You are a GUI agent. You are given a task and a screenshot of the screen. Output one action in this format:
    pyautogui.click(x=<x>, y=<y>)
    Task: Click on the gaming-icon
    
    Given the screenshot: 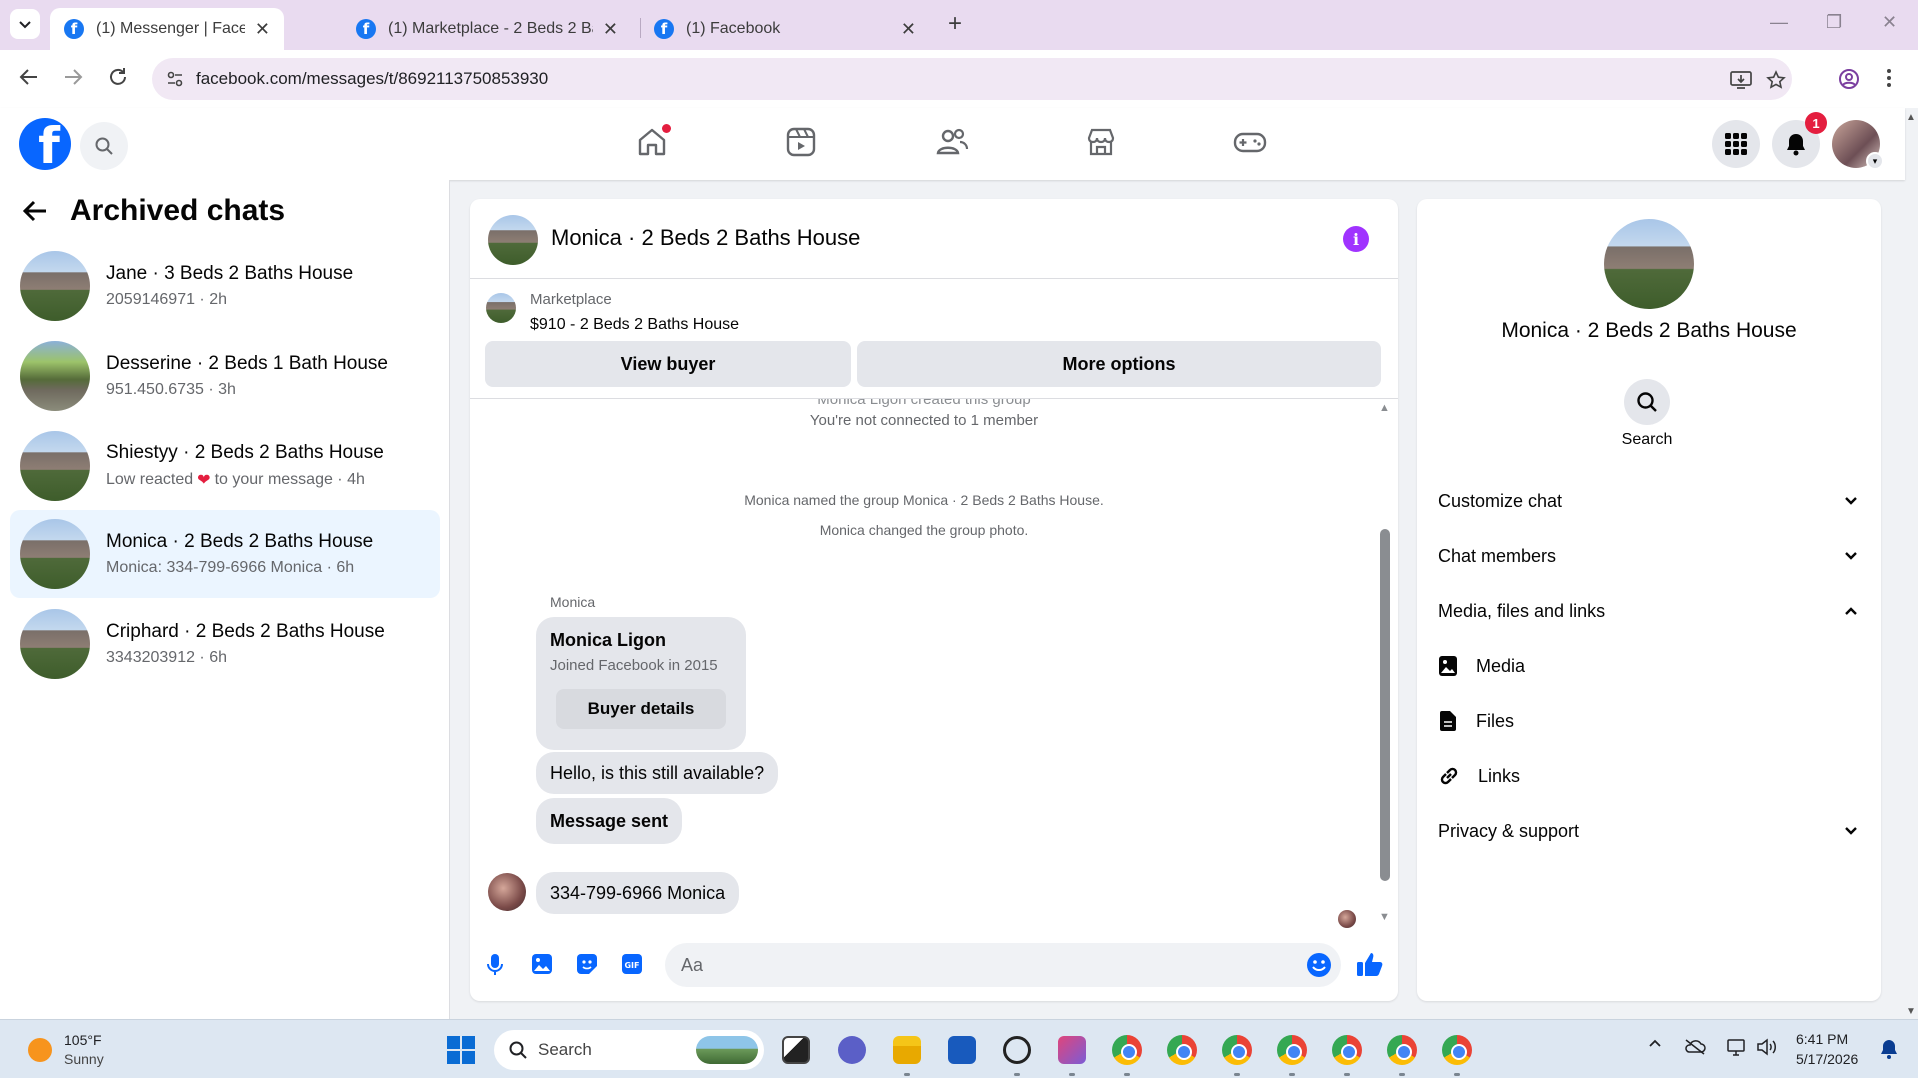 What is the action you would take?
    pyautogui.click(x=1250, y=142)
    